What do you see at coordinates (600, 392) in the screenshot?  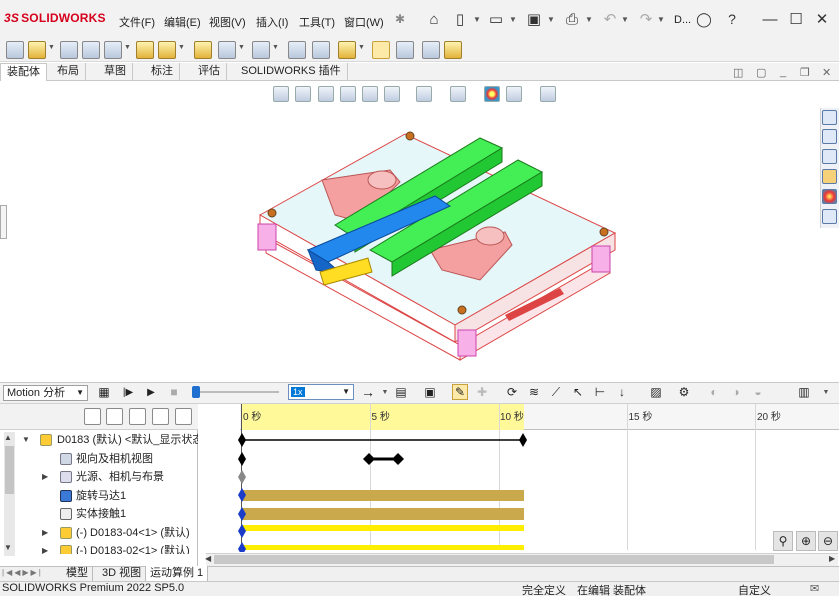 I see `contact-icon: ⊢` at bounding box center [600, 392].